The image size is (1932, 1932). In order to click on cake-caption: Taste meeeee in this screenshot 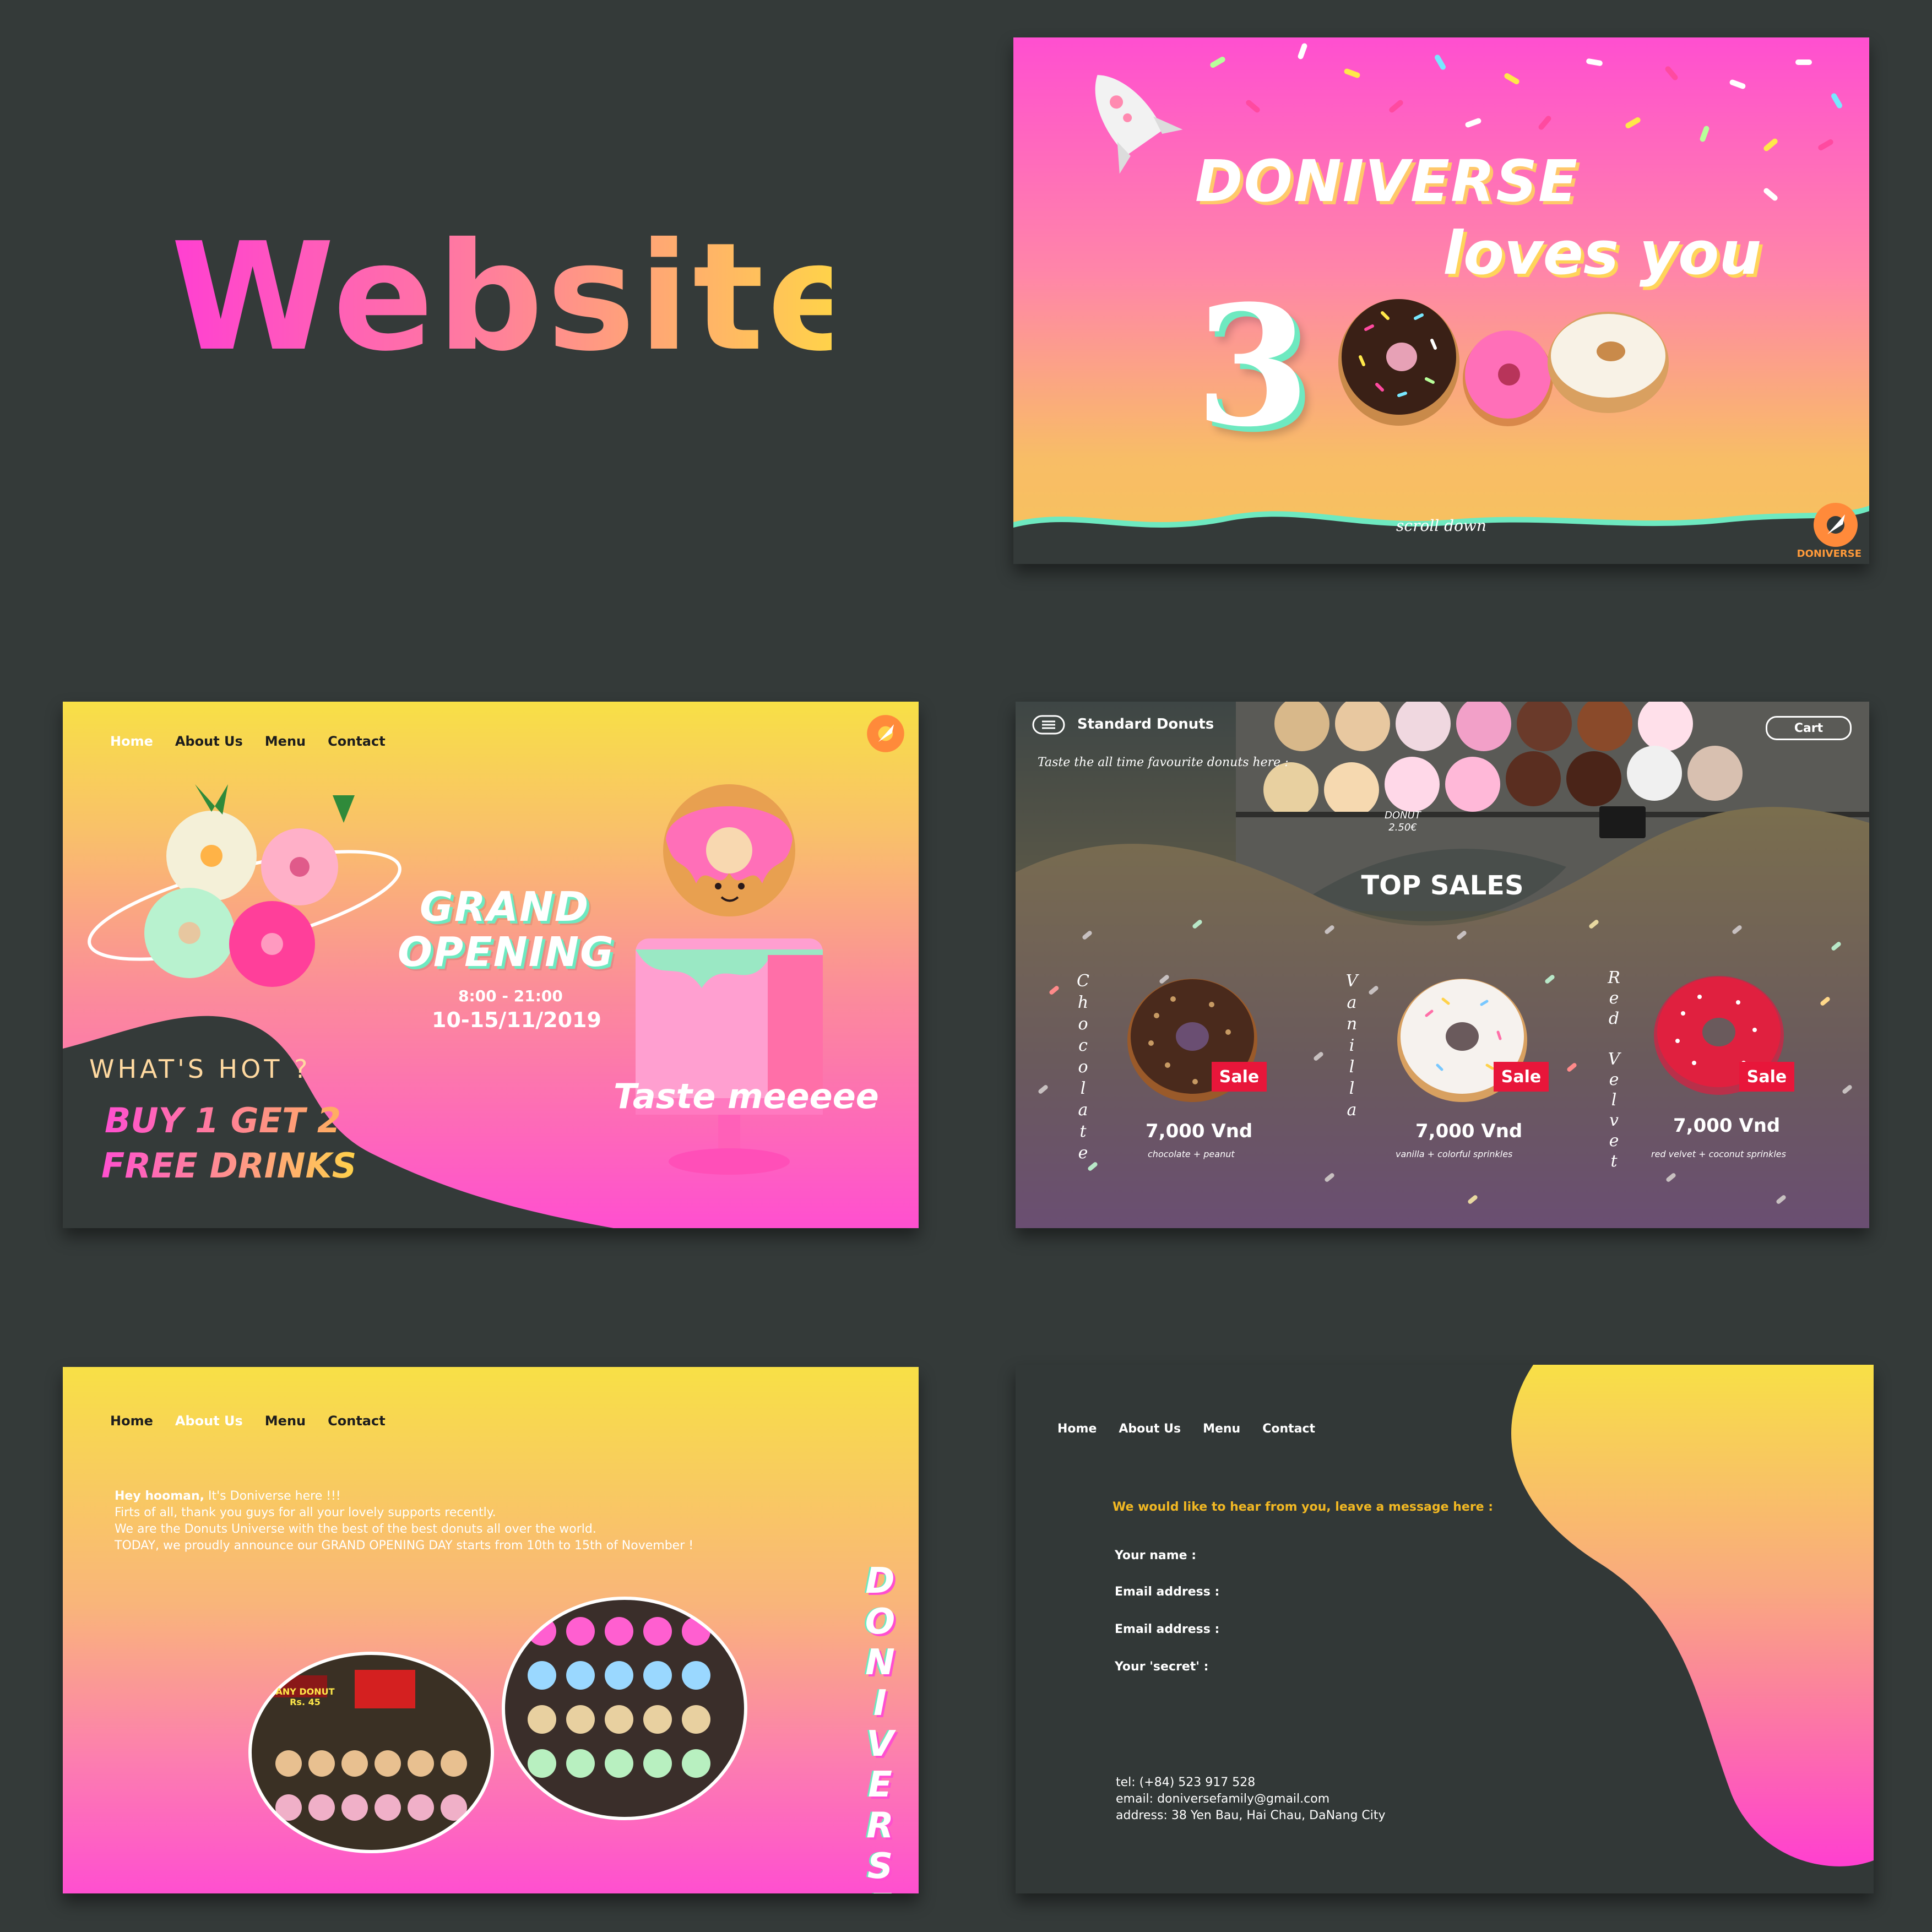, I will do `click(746, 1096)`.